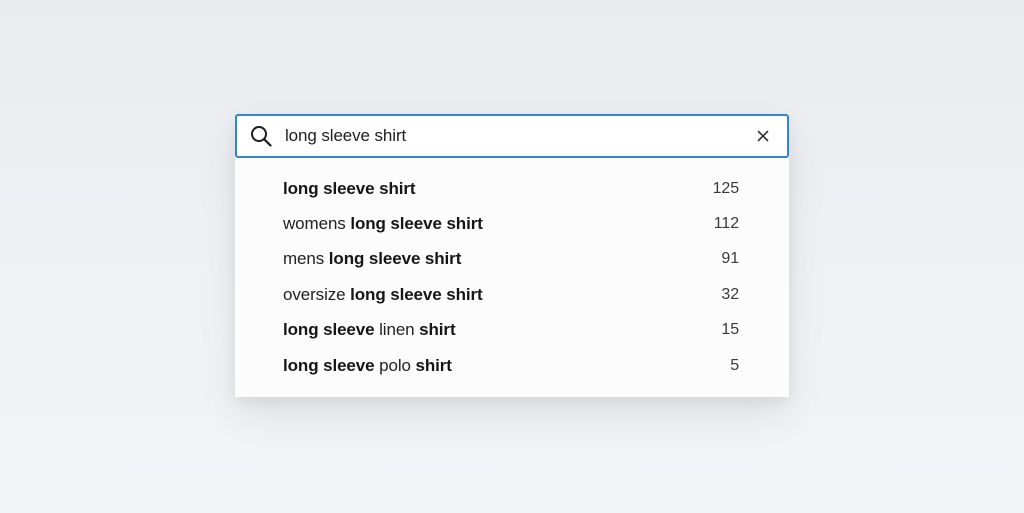 The image size is (1024, 513). Describe the element at coordinates (512, 223) in the screenshot. I see `suggestion-item: womens long sleeve shirt 112` at that location.